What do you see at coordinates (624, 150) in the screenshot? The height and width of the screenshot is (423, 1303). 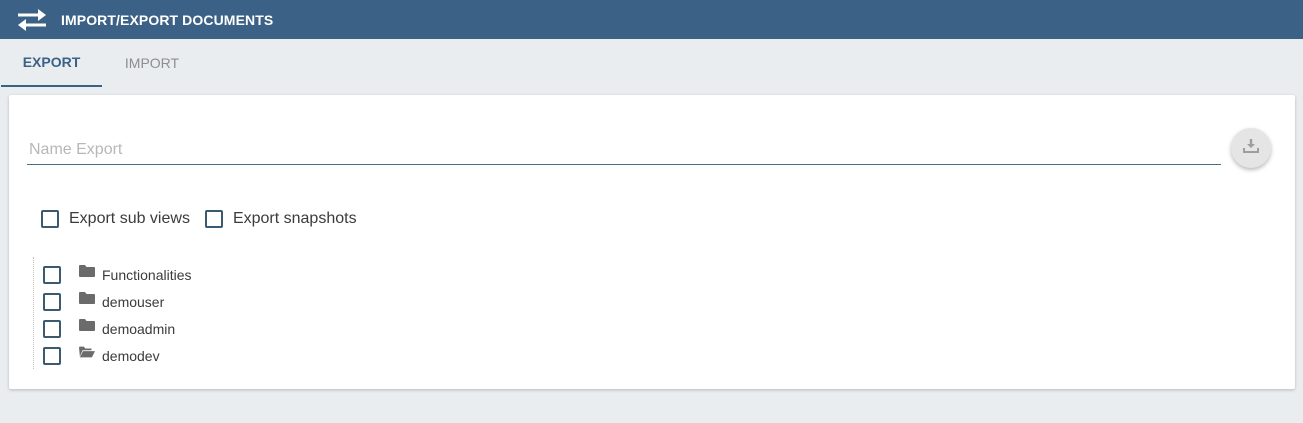 I see `name-export-input` at bounding box center [624, 150].